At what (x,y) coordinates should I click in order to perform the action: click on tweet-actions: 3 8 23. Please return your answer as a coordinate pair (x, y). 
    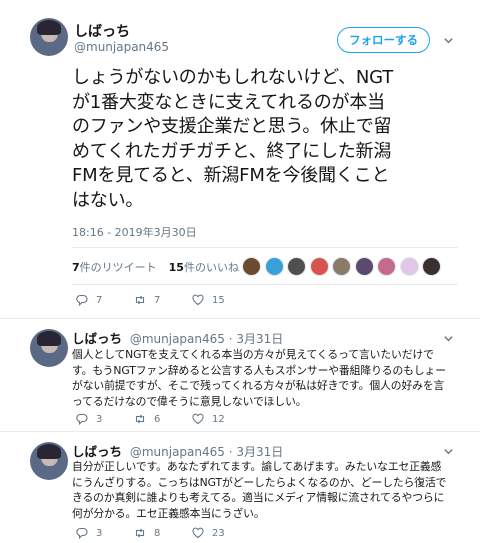
    Looking at the image, I should click on (163, 533).